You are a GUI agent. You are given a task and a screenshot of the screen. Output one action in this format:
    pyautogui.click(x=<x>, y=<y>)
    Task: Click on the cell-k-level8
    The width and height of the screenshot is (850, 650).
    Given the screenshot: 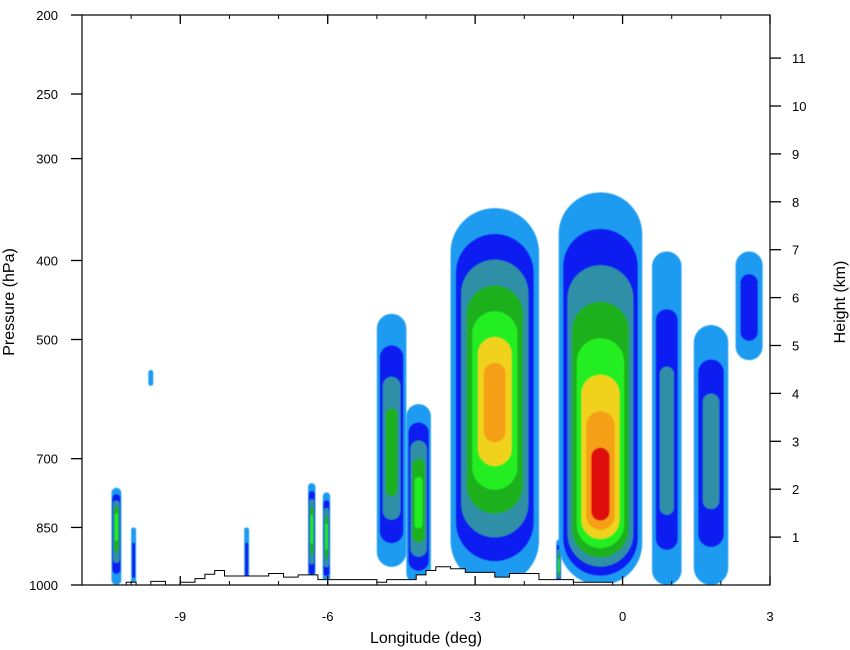 What is the action you would take?
    pyautogui.click(x=600, y=484)
    